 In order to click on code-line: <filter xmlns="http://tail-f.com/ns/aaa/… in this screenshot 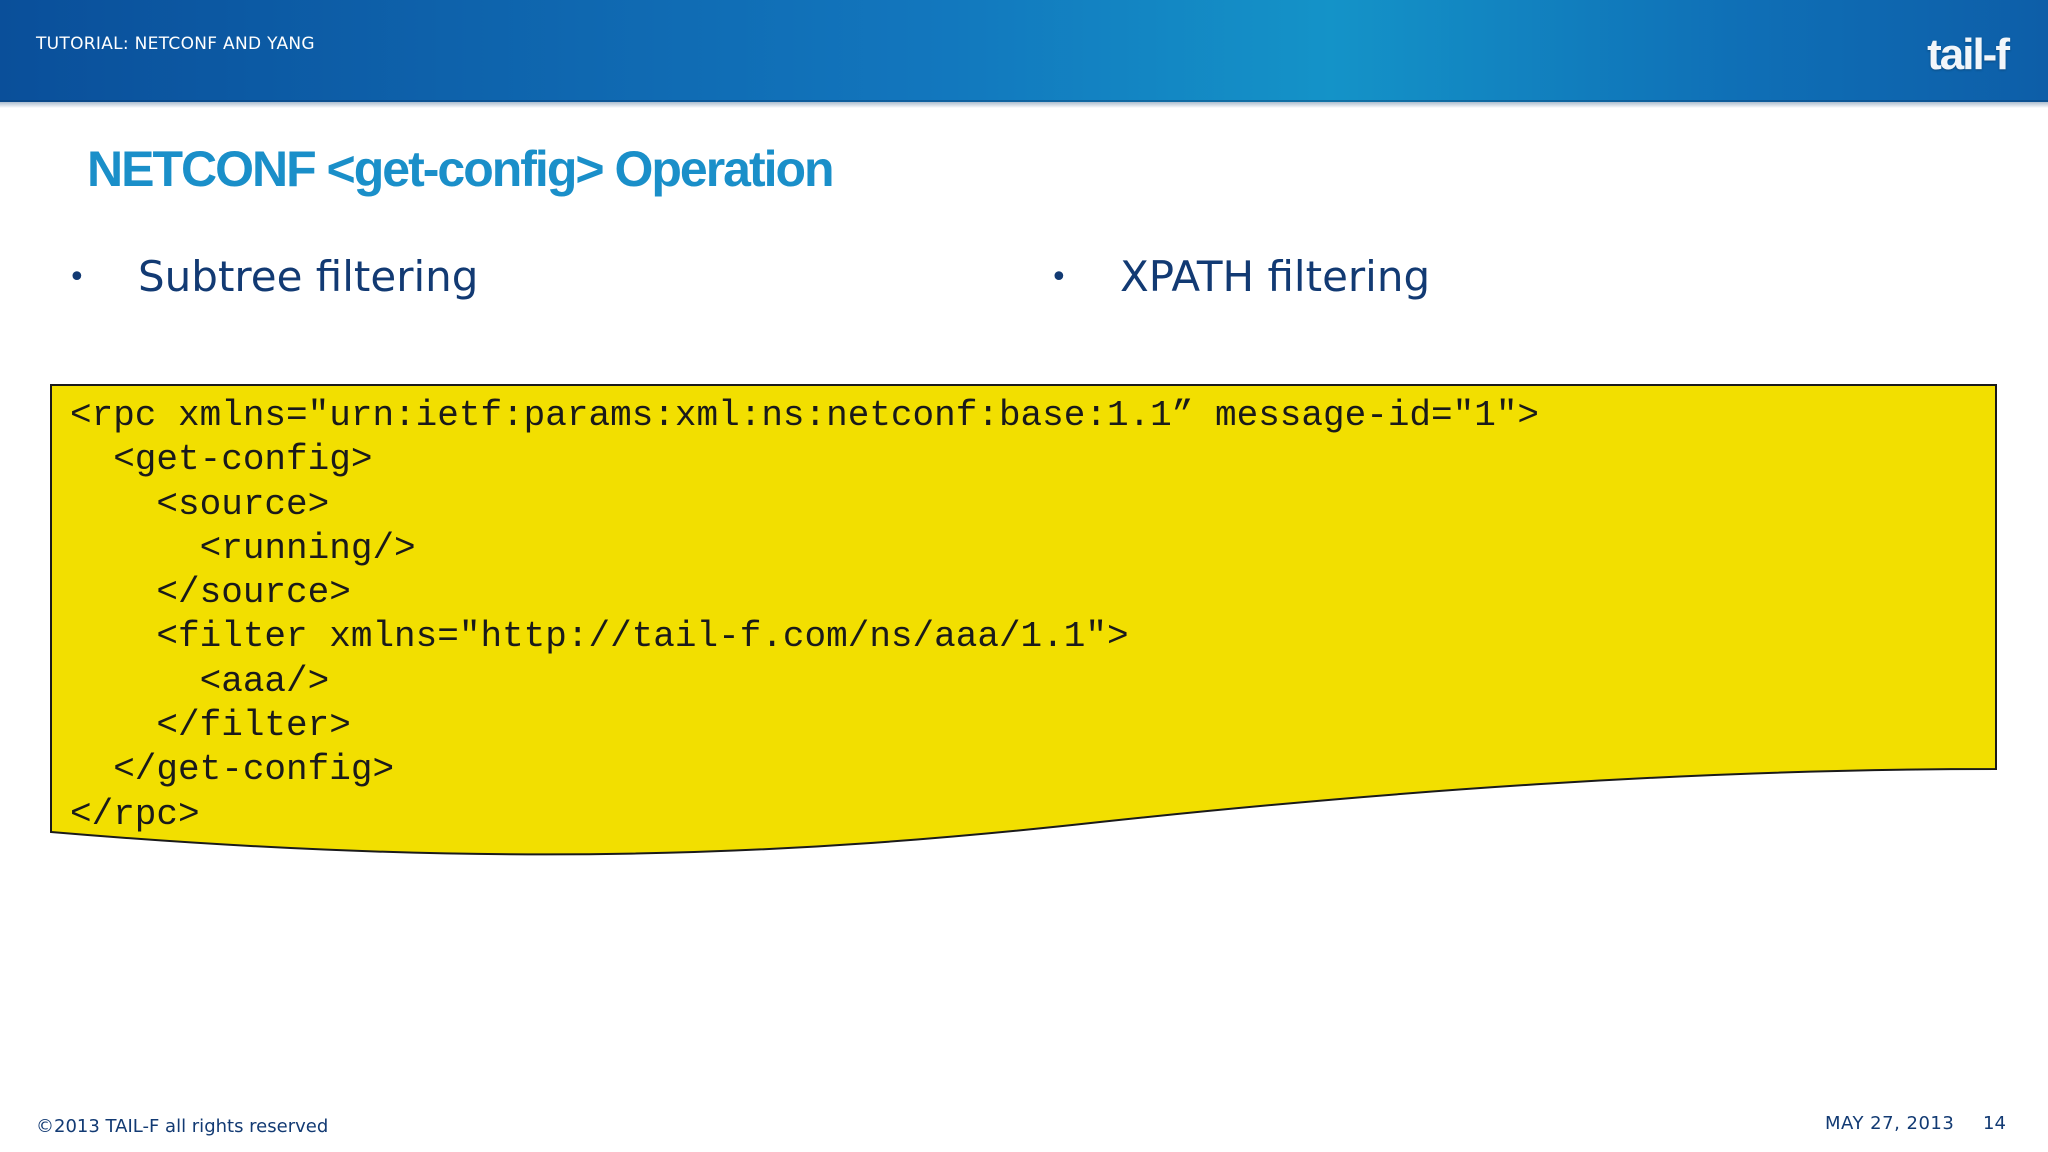, I will do `click(599, 637)`.